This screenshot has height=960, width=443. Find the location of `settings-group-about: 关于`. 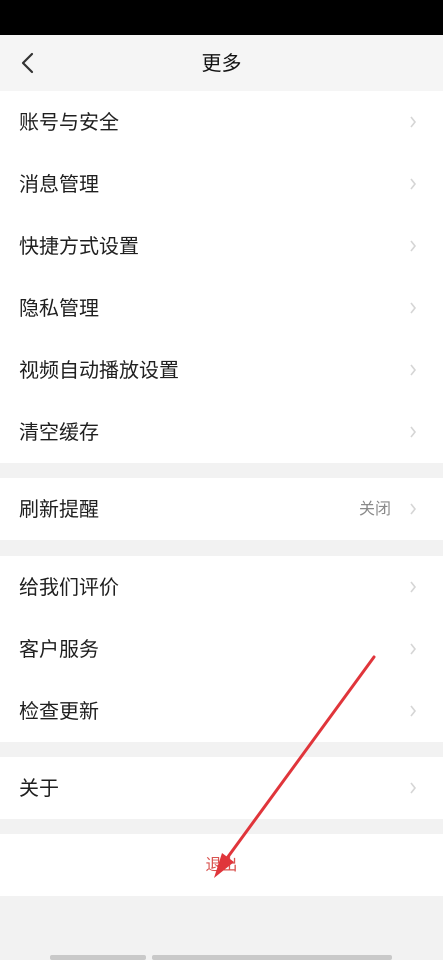

settings-group-about: 关于 is located at coordinates (221, 788).